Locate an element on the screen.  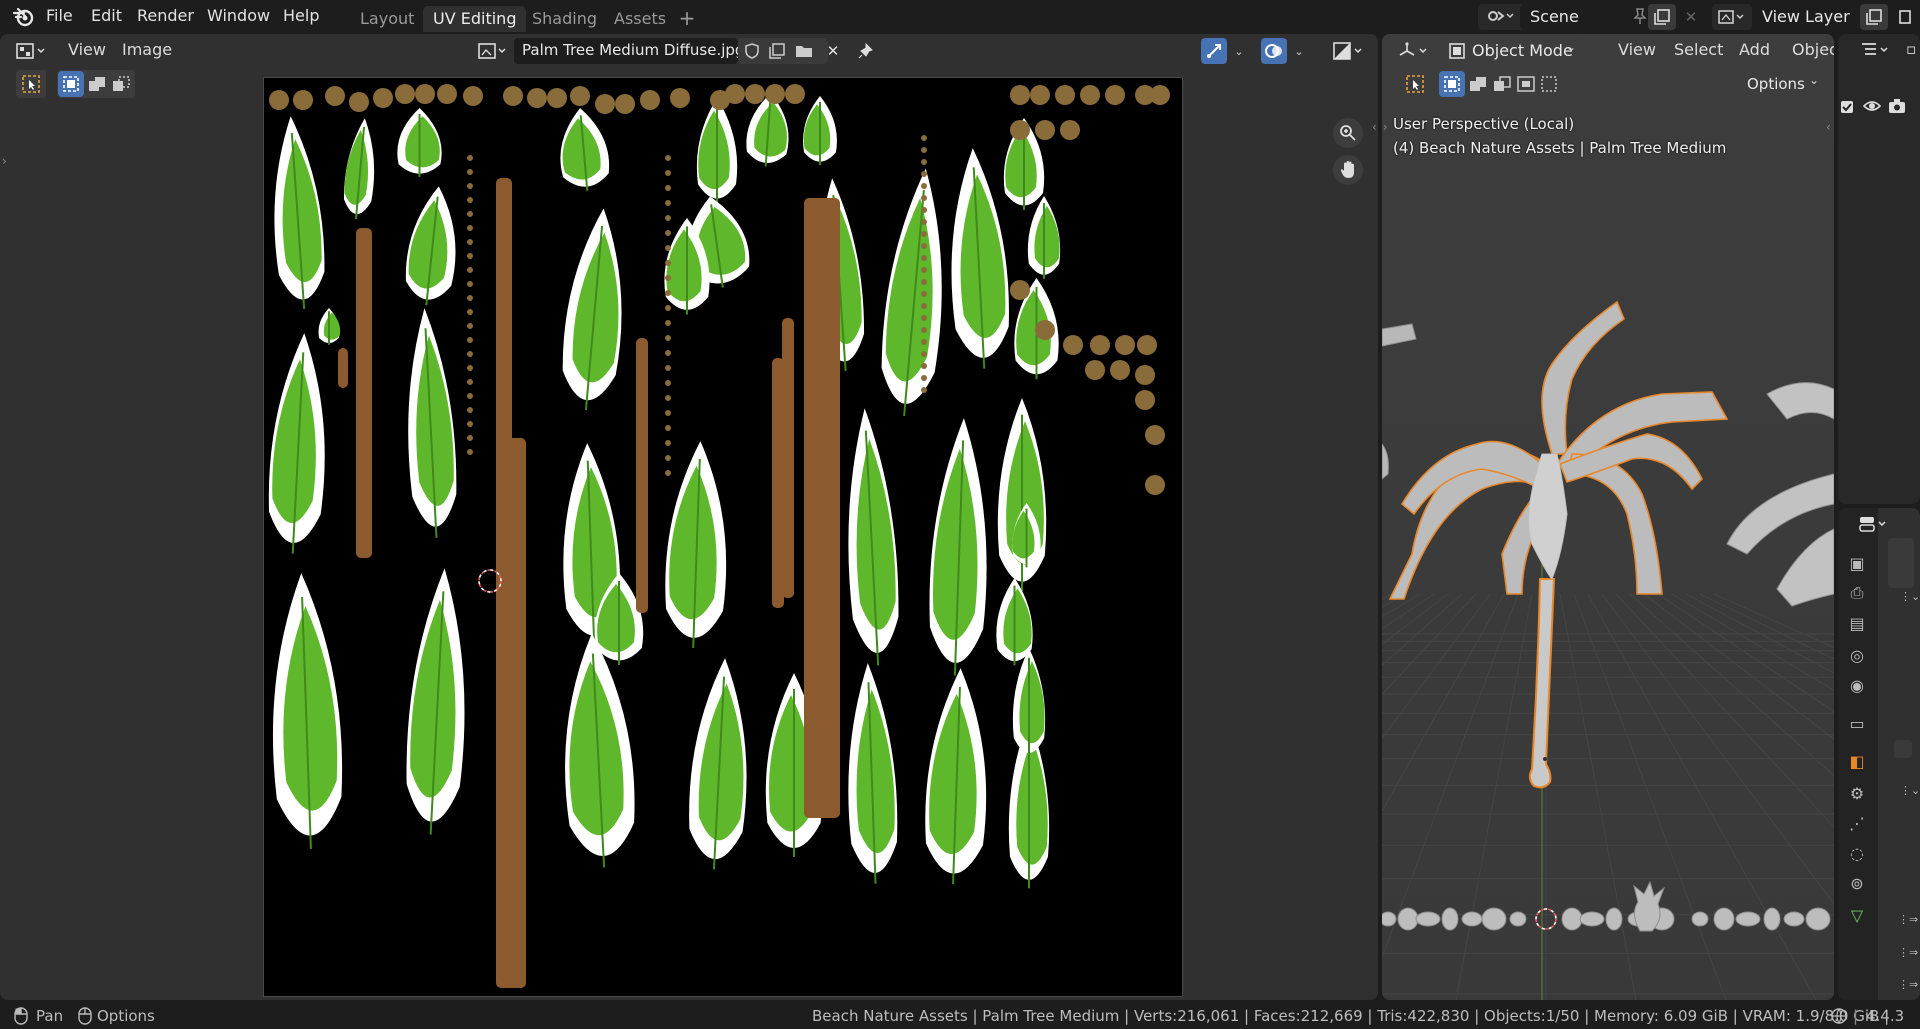
overlays-button is located at coordinates (1274, 51).